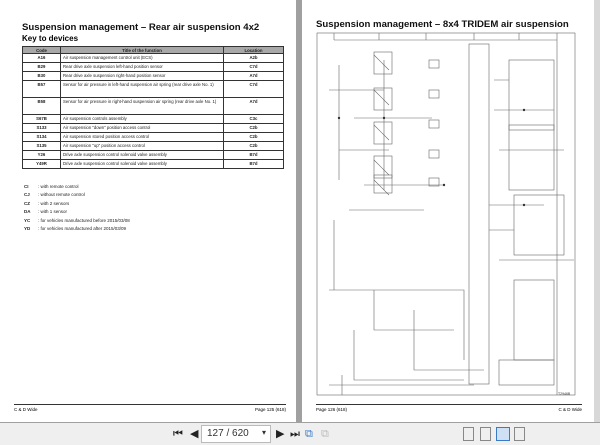  I want to click on last-page-icon: ⏭, so click(295, 434).